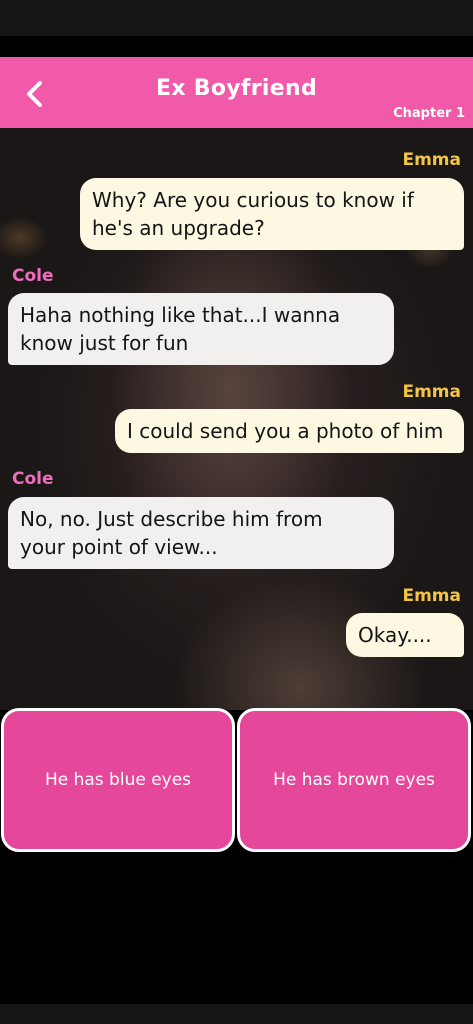 The height and width of the screenshot is (1024, 473). Describe the element at coordinates (171, 519) in the screenshot. I see `message-line: No, no. Just describe him from` at that location.